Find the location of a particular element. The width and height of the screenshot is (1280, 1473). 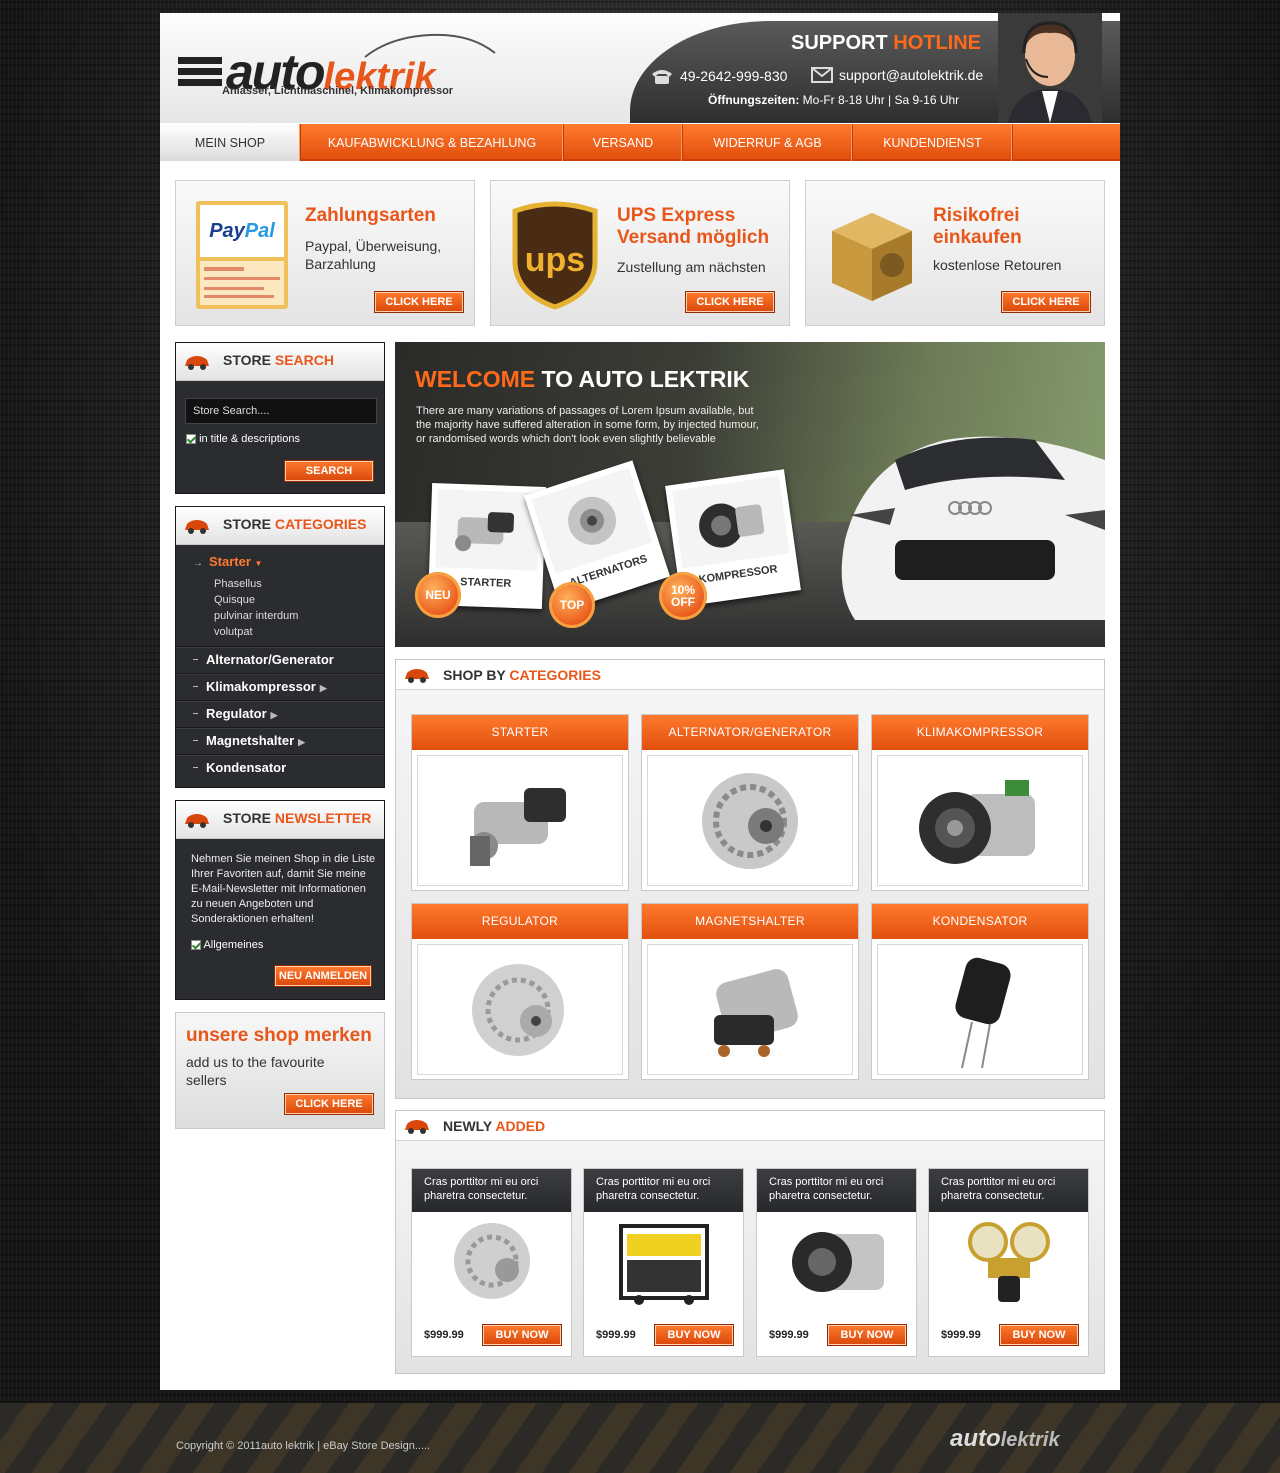

nav-kundendienst: KUNDENDIENST is located at coordinates (933, 142).